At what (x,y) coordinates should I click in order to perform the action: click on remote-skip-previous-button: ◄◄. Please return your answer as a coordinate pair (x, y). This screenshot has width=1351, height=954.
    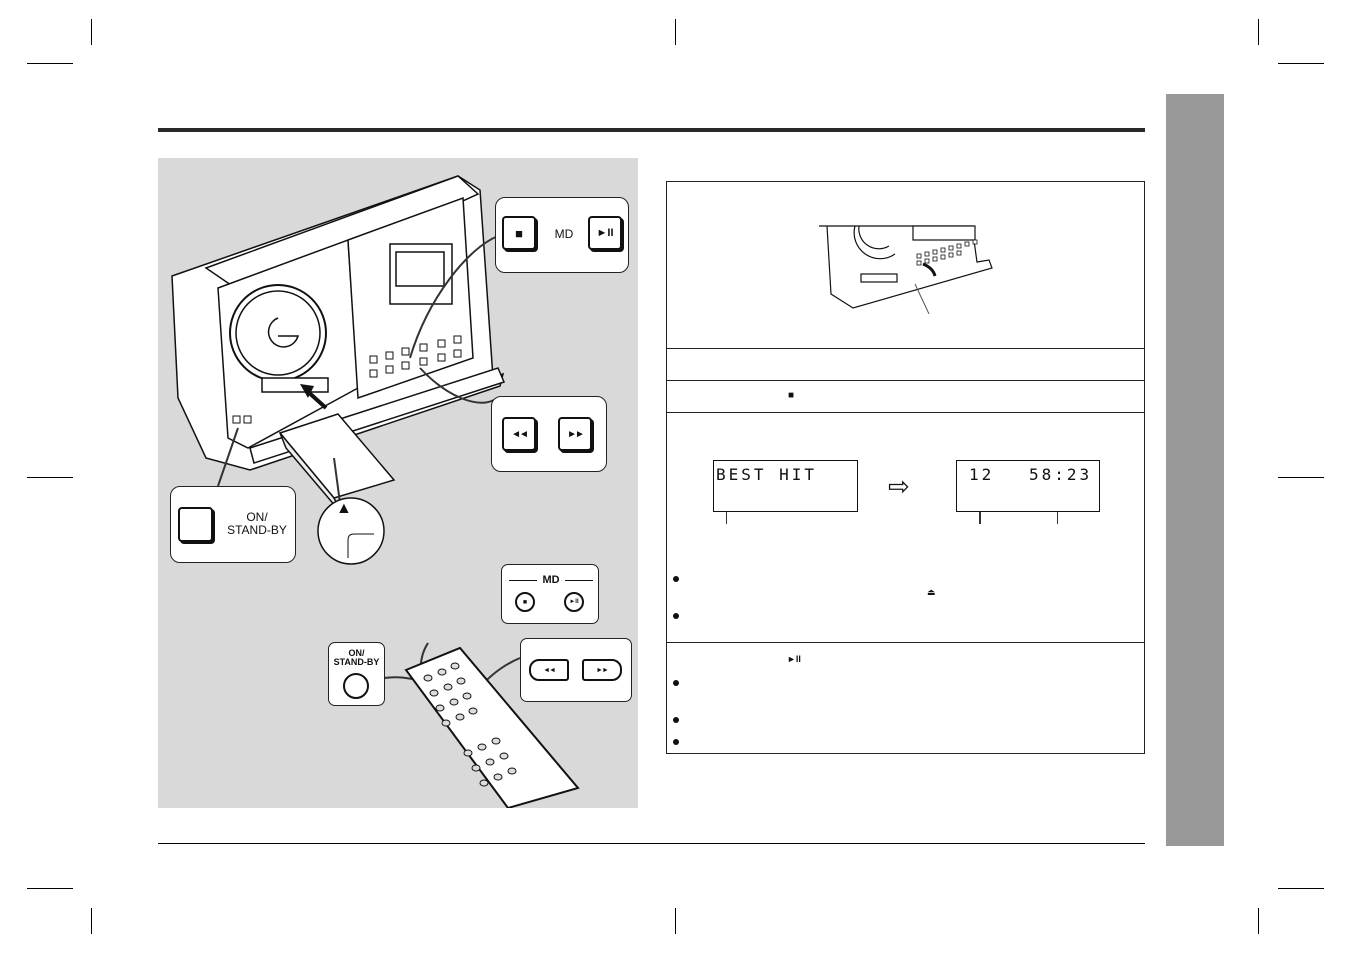
    Looking at the image, I should click on (549, 670).